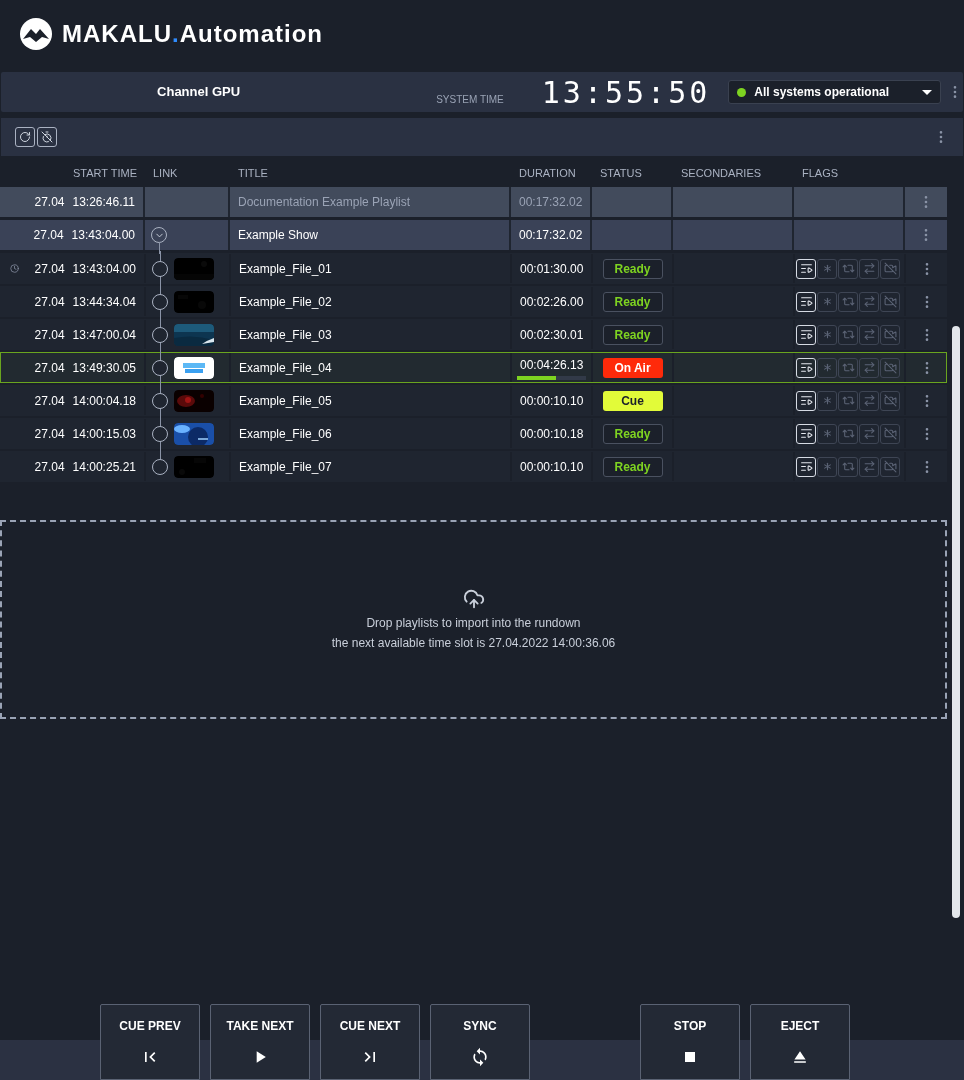 Image resolution: width=964 pixels, height=1080 pixels. I want to click on status-badge: Ready, so click(632, 334).